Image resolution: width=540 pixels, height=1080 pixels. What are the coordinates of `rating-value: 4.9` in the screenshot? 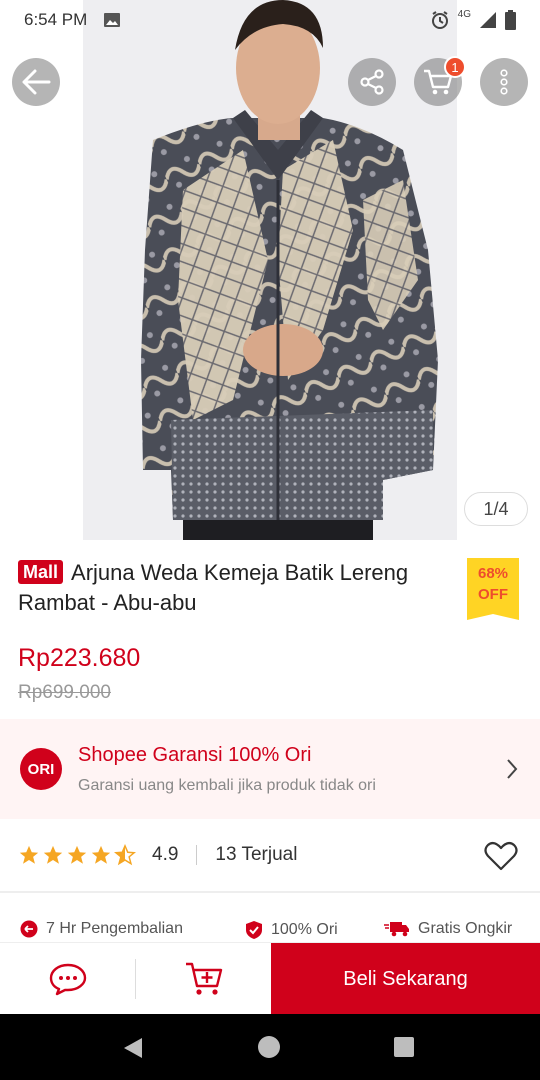 It's located at (165, 854).